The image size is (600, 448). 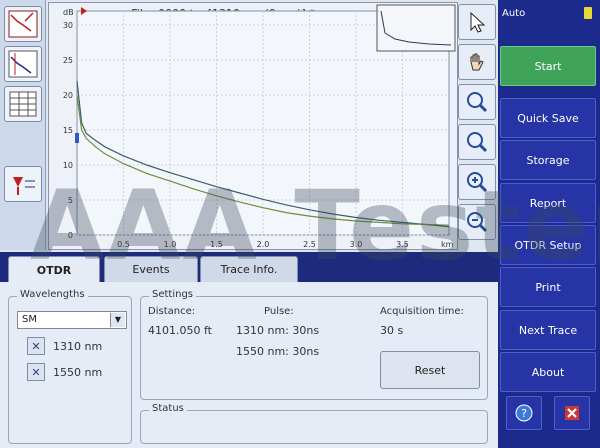 I want to click on quick-save-button: Quick Save, so click(x=548, y=118).